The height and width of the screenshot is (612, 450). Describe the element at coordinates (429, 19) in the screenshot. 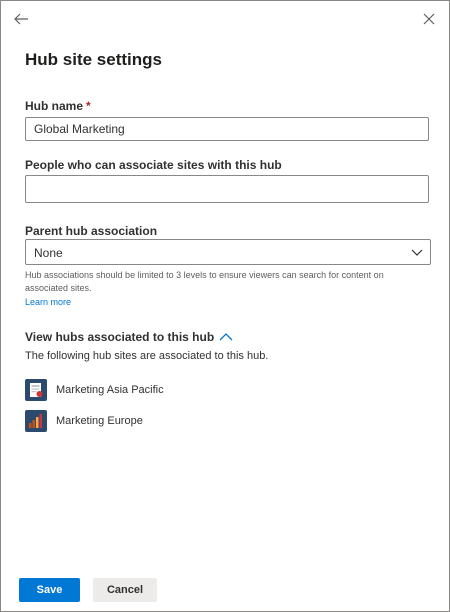

I see `close-icon` at that location.